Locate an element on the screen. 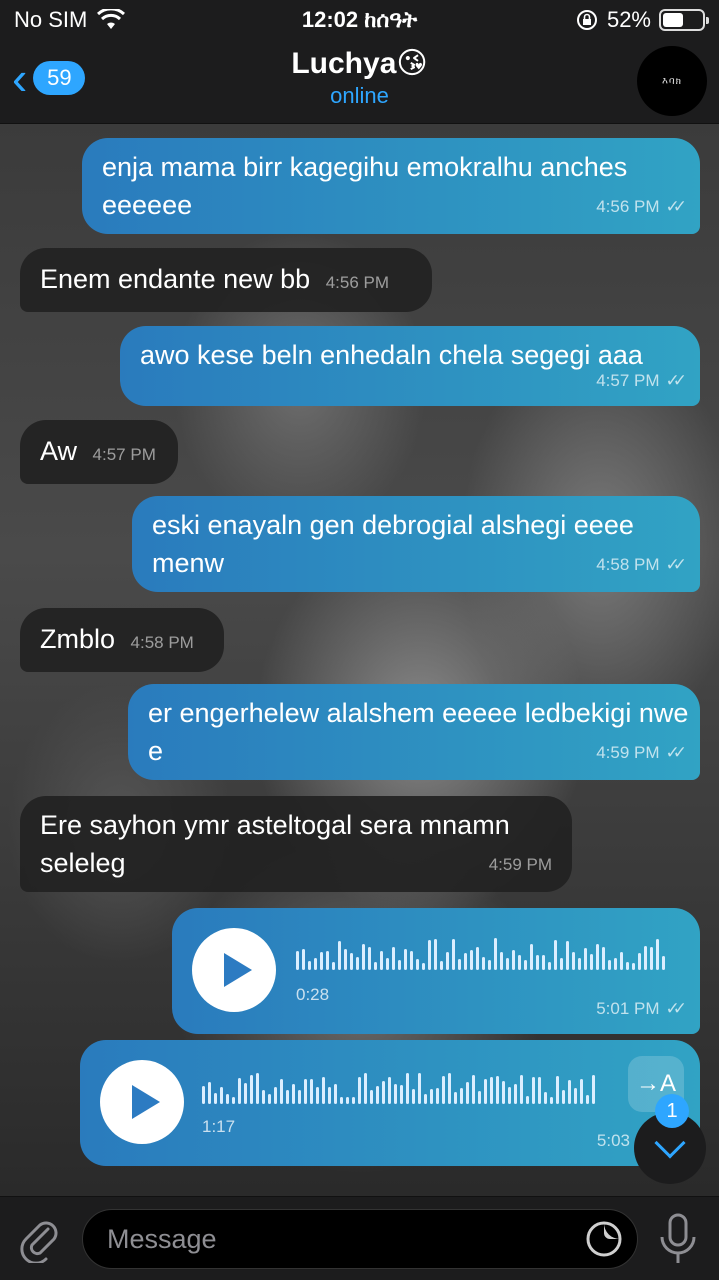 The image size is (719, 1280). message-input is located at coordinates (360, 1239).